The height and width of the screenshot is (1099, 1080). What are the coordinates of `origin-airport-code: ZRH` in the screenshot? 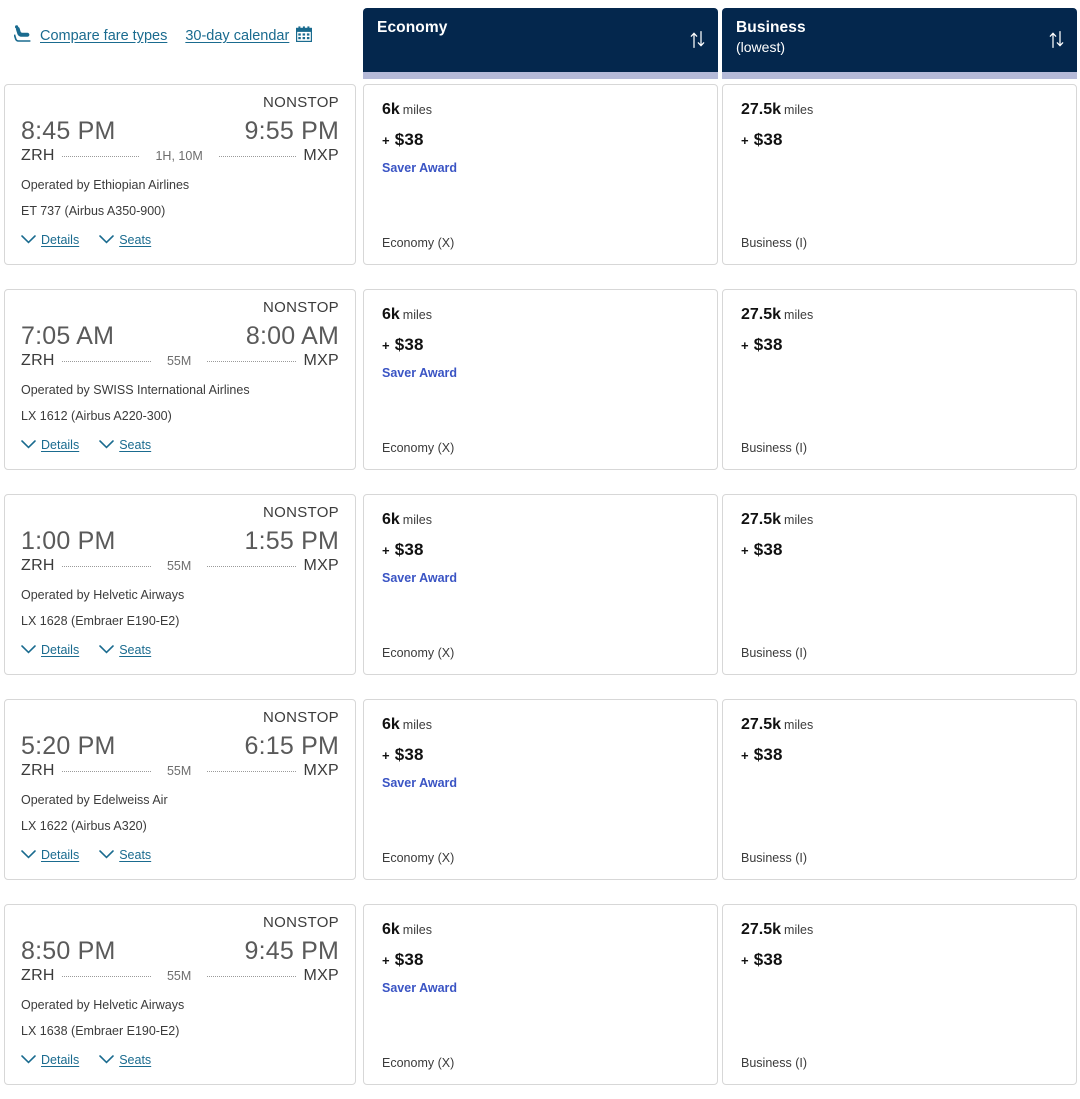 It's located at (38, 360).